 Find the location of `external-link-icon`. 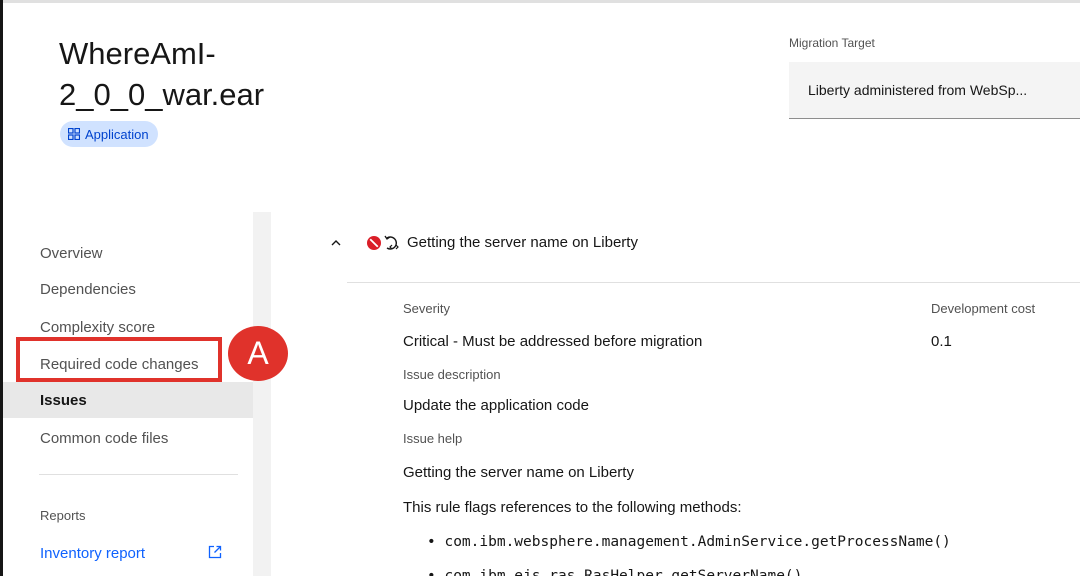

external-link-icon is located at coordinates (215, 554).